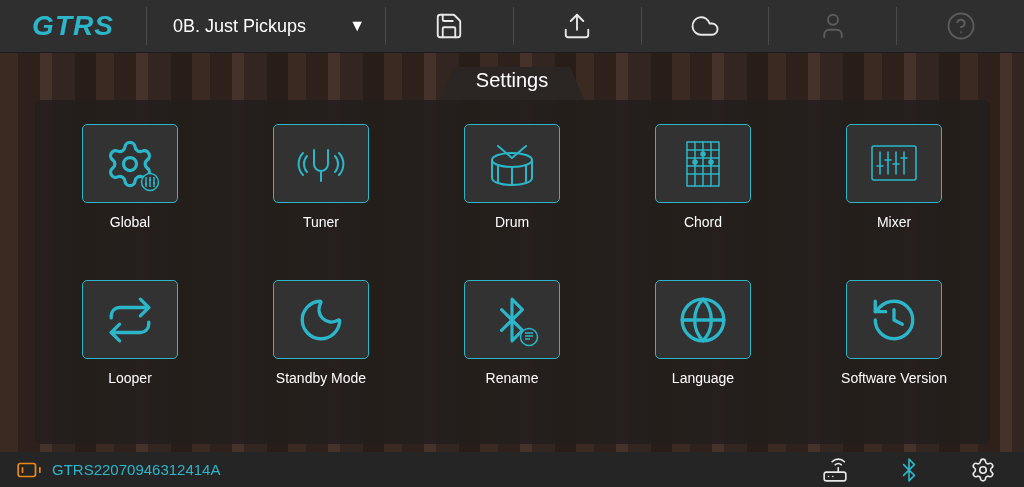 This screenshot has height=487, width=1024. Describe the element at coordinates (321, 378) in the screenshot. I see `tile-label: Standby Mode` at that location.